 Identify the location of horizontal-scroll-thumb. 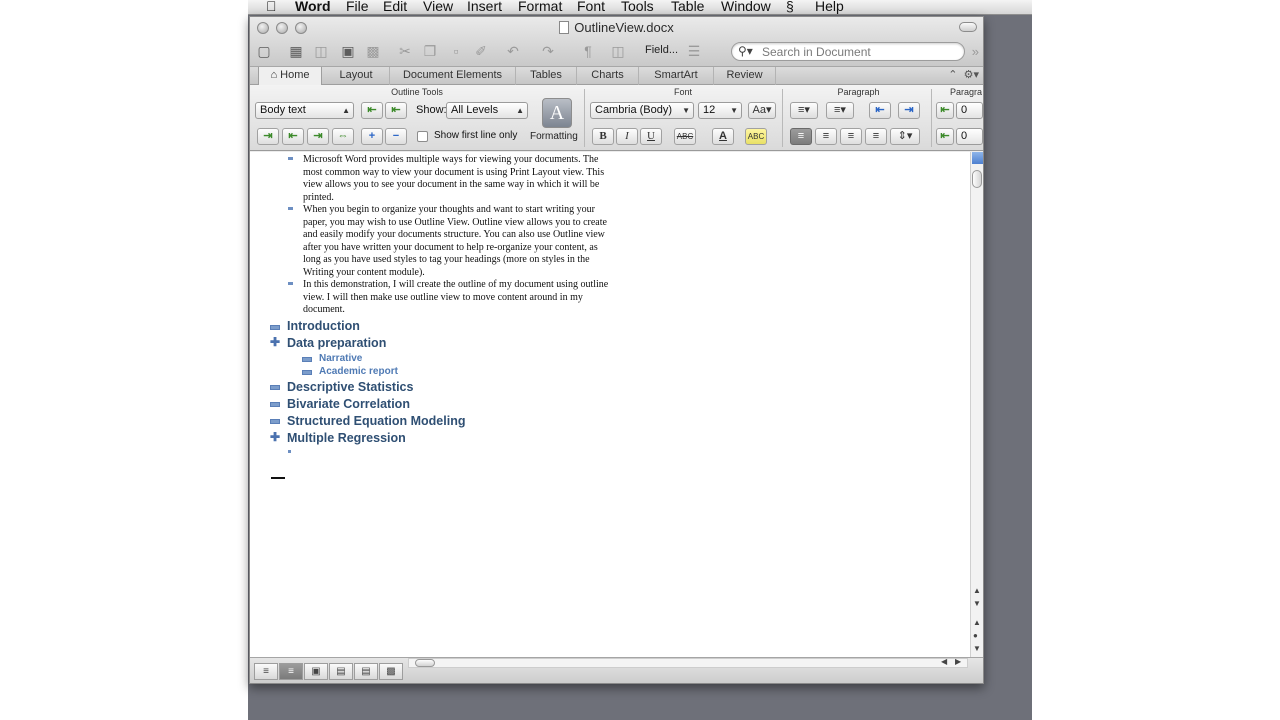
(425, 663).